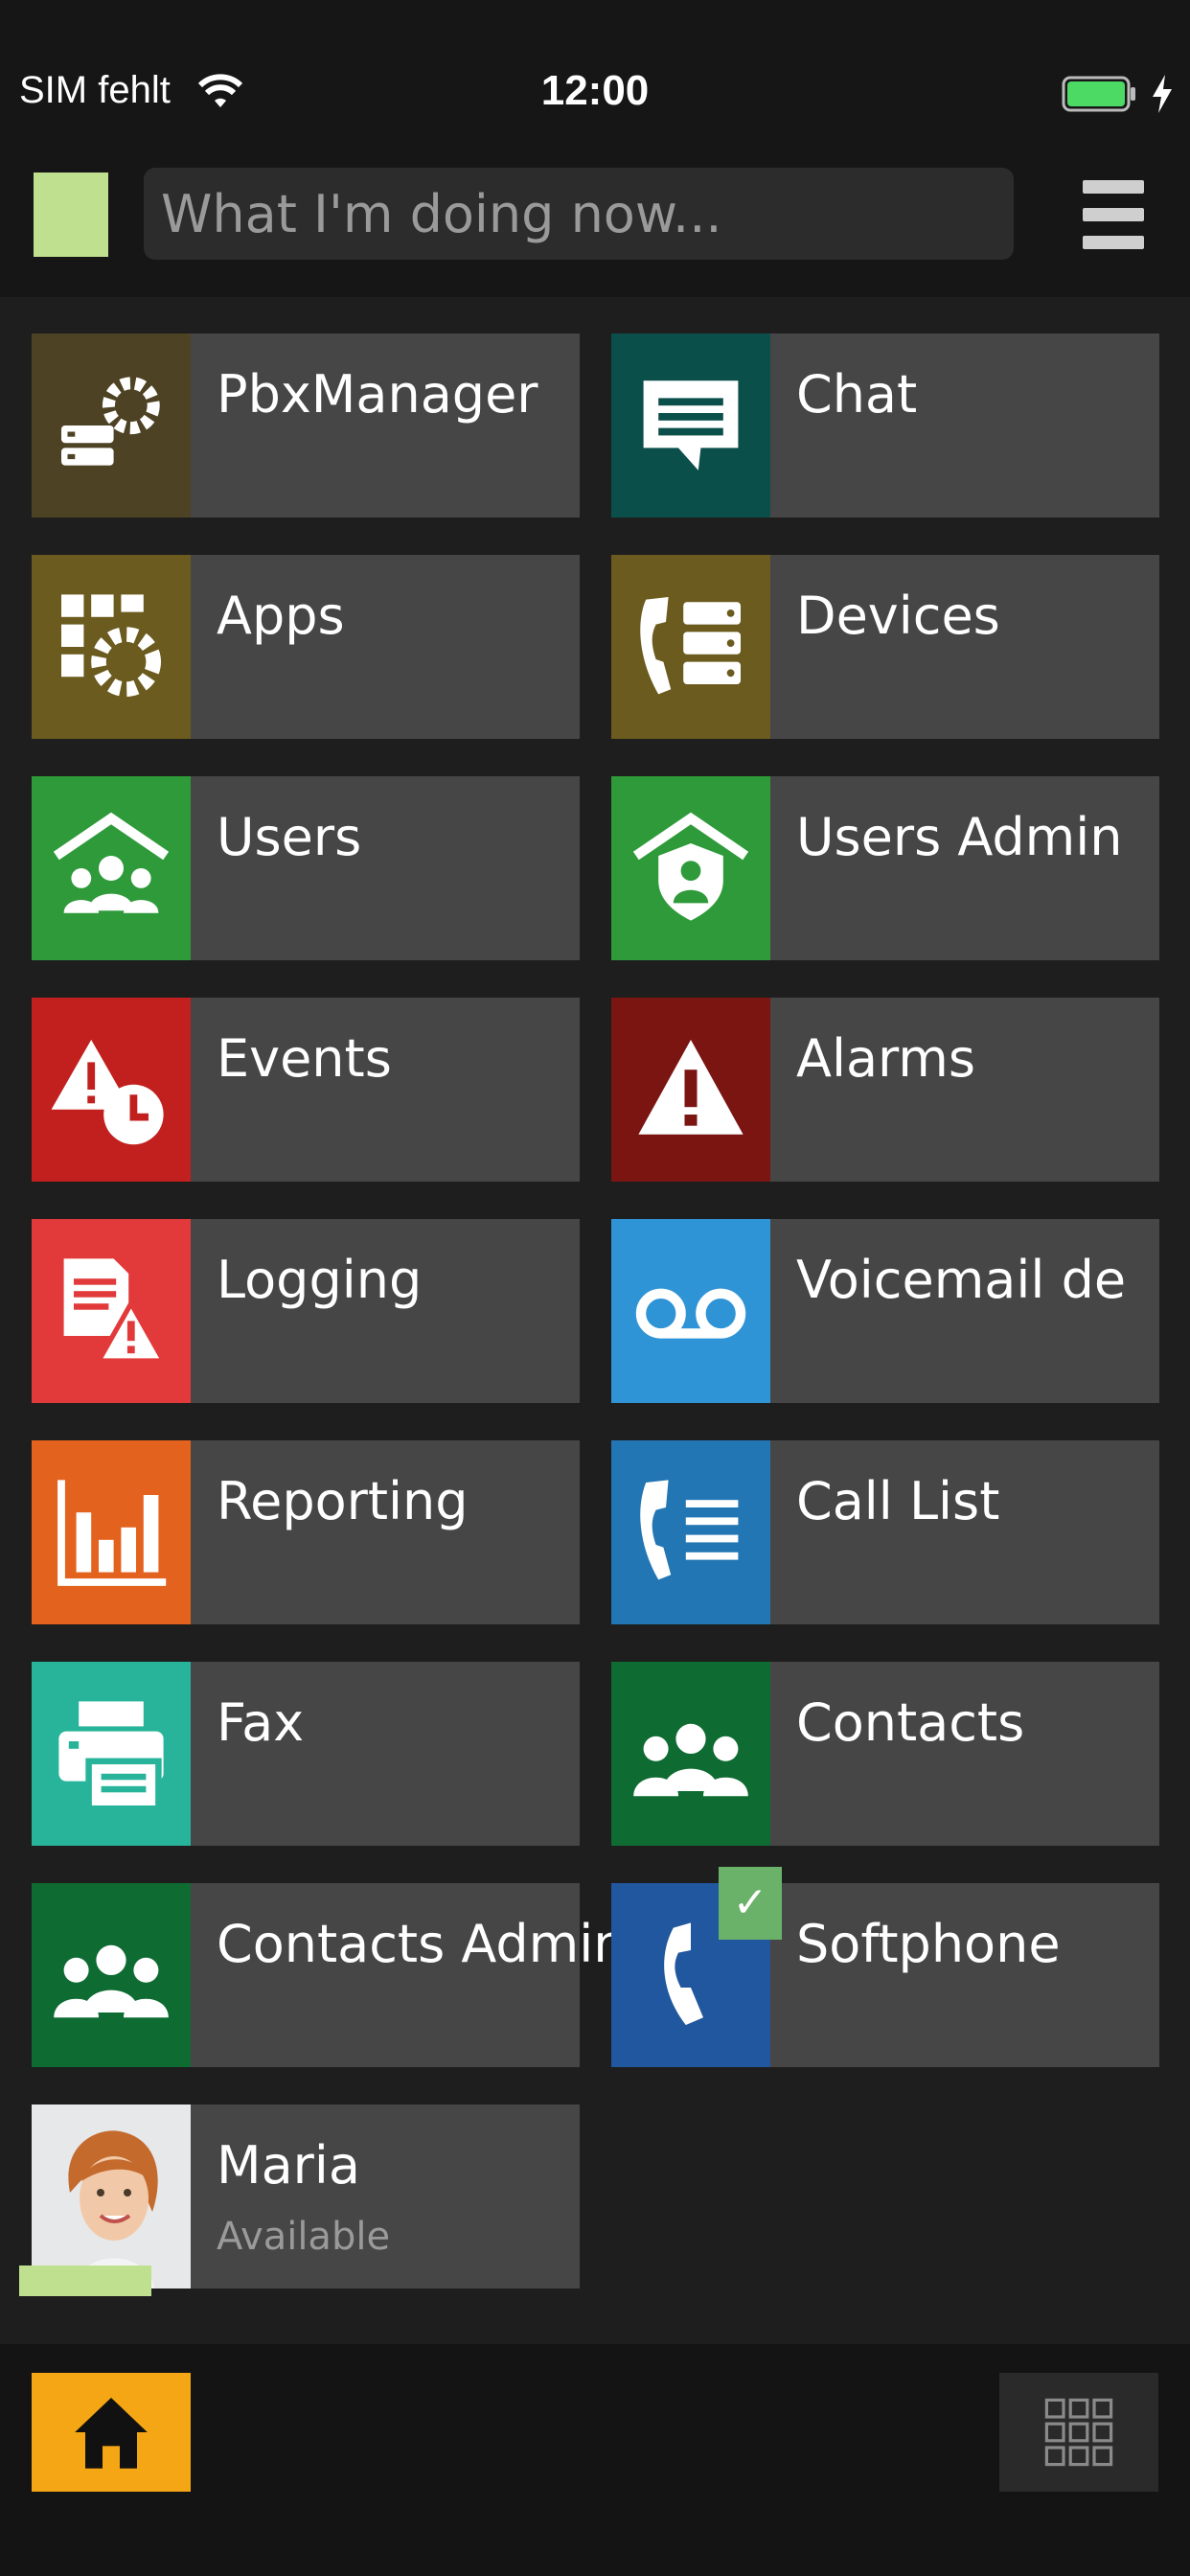 The image size is (1190, 2576). Describe the element at coordinates (691, 1311) in the screenshot. I see `voicemail-icon` at that location.